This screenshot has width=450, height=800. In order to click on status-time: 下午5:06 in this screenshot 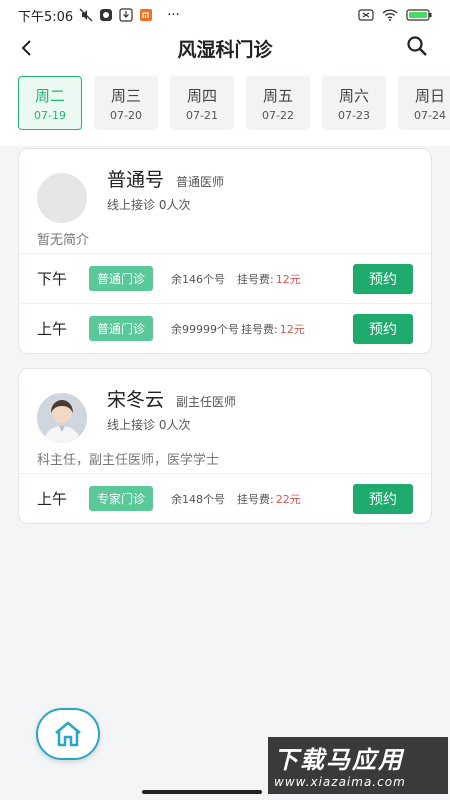, I will do `click(46, 17)`.